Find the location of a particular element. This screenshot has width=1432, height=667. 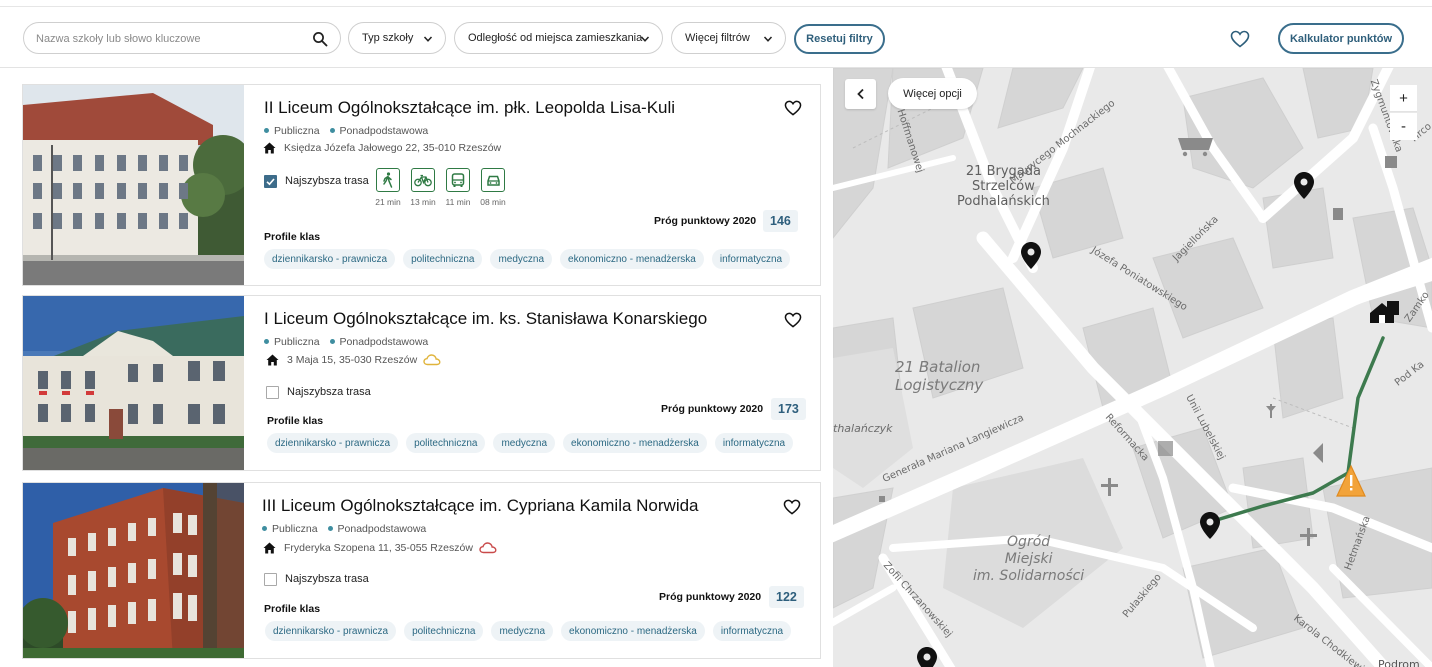

chevron-left-icon is located at coordinates (860, 94).